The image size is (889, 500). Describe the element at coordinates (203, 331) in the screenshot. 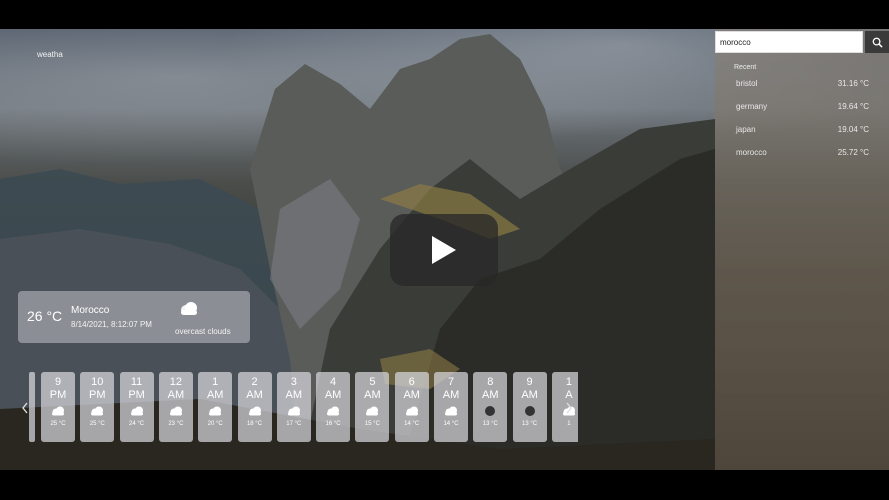

I see `current-description: overcast clouds` at that location.